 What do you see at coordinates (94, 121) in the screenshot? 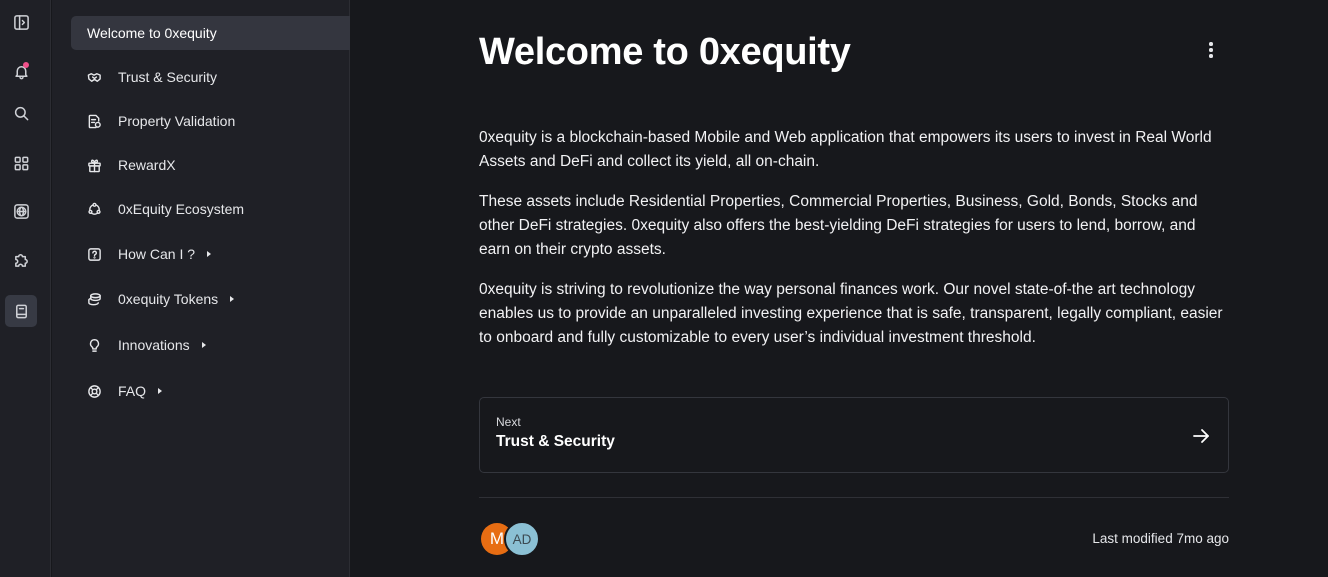
I see `document-check-icon` at bounding box center [94, 121].